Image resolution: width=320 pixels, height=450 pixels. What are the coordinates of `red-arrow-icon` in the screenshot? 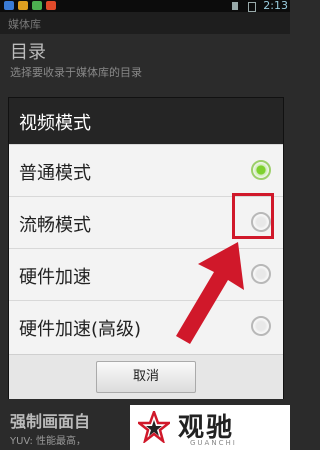 It's located at (210, 293).